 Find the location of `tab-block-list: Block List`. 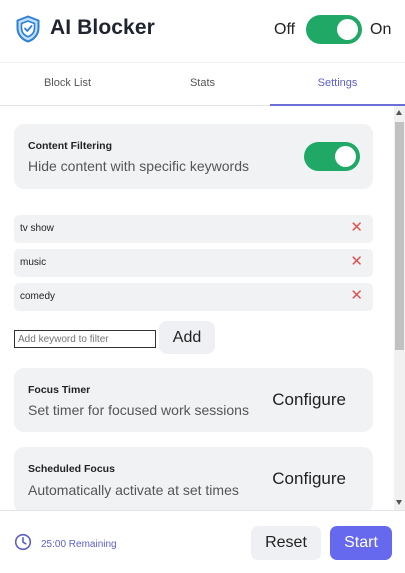

tab-block-list: Block List is located at coordinates (67, 84).